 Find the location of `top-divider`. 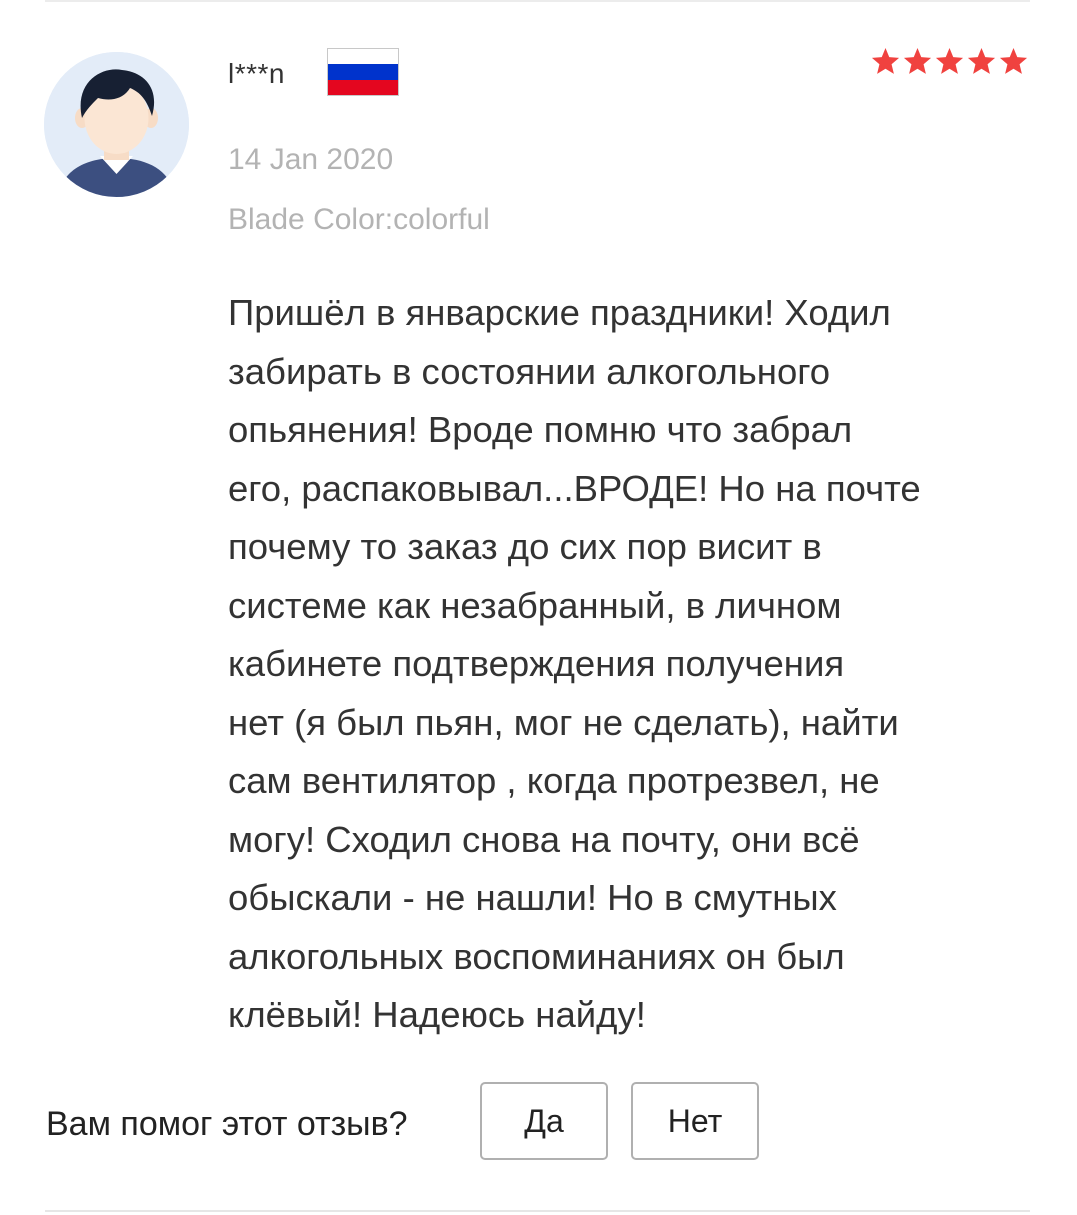

top-divider is located at coordinates (537, 1).